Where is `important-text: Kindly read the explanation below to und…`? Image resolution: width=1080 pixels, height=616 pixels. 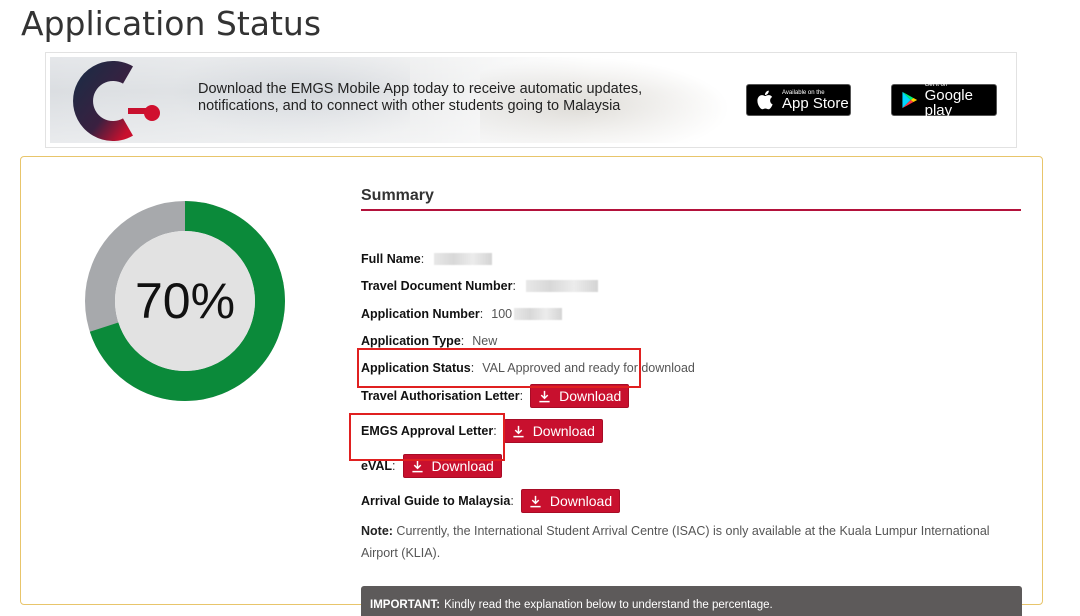 important-text: Kindly read the explanation below to und… is located at coordinates (608, 605).